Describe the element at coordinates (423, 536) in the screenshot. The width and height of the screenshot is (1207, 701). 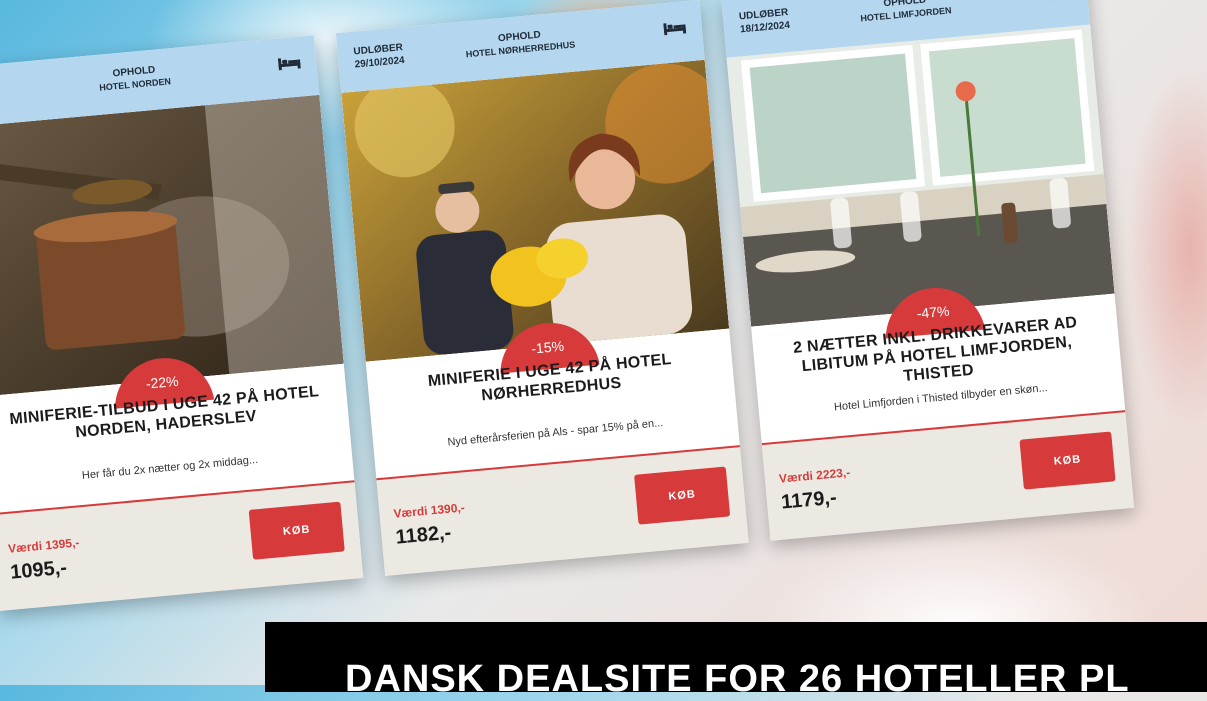
I see `deal-price: 1182,-` at that location.